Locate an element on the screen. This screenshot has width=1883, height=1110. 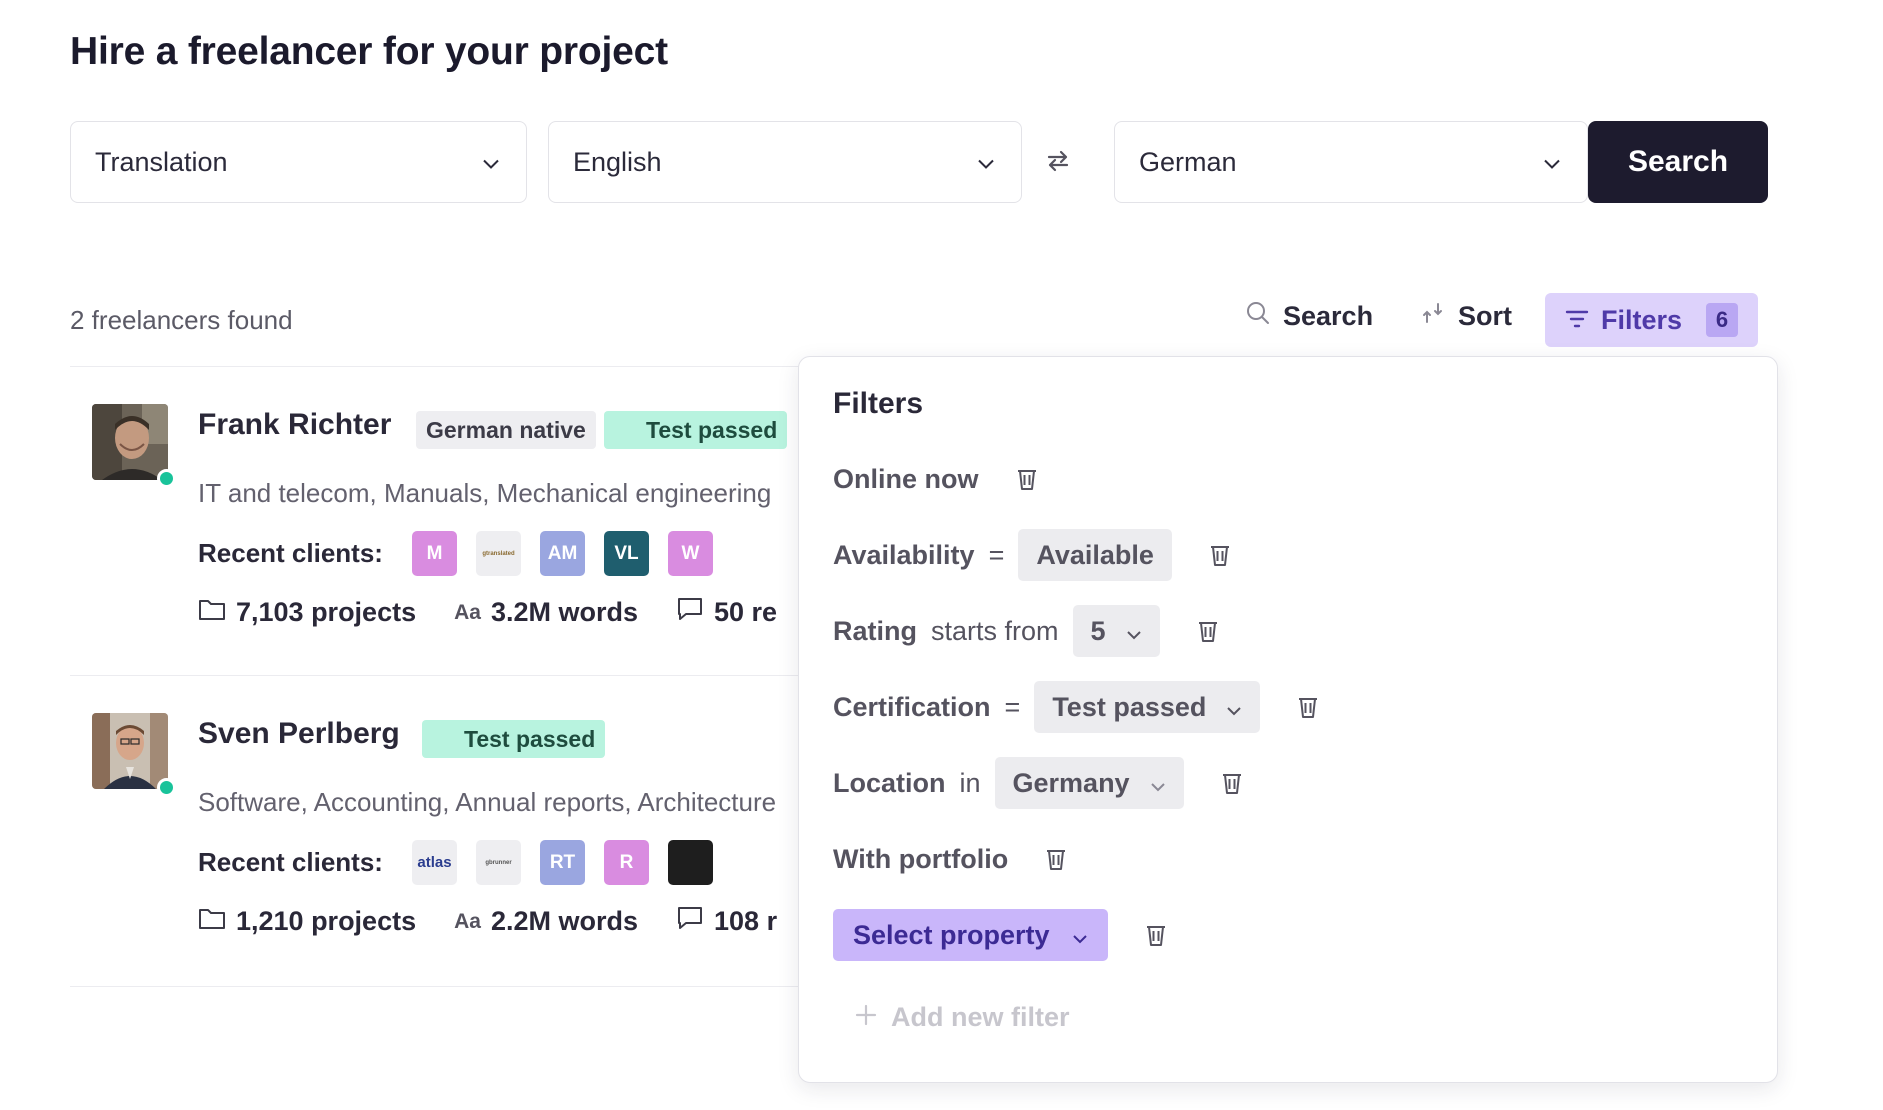
filter-icon is located at coordinates (1577, 320).